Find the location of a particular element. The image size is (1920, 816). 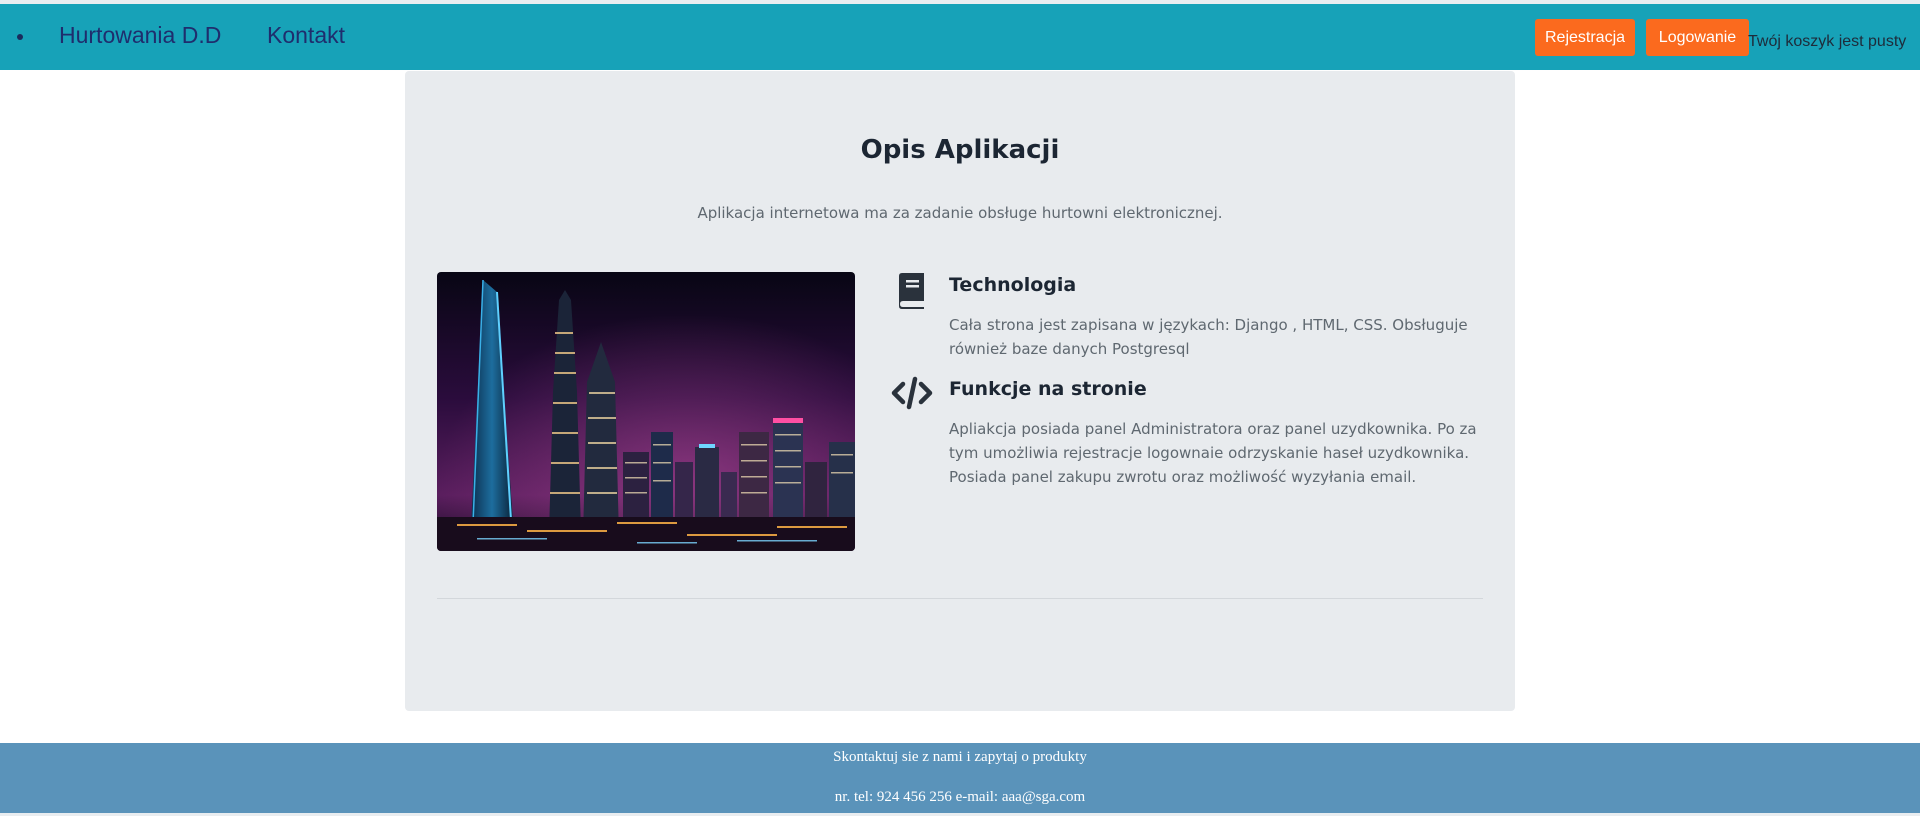

feature-title-technologia: Technologia is located at coordinates (1013, 285).